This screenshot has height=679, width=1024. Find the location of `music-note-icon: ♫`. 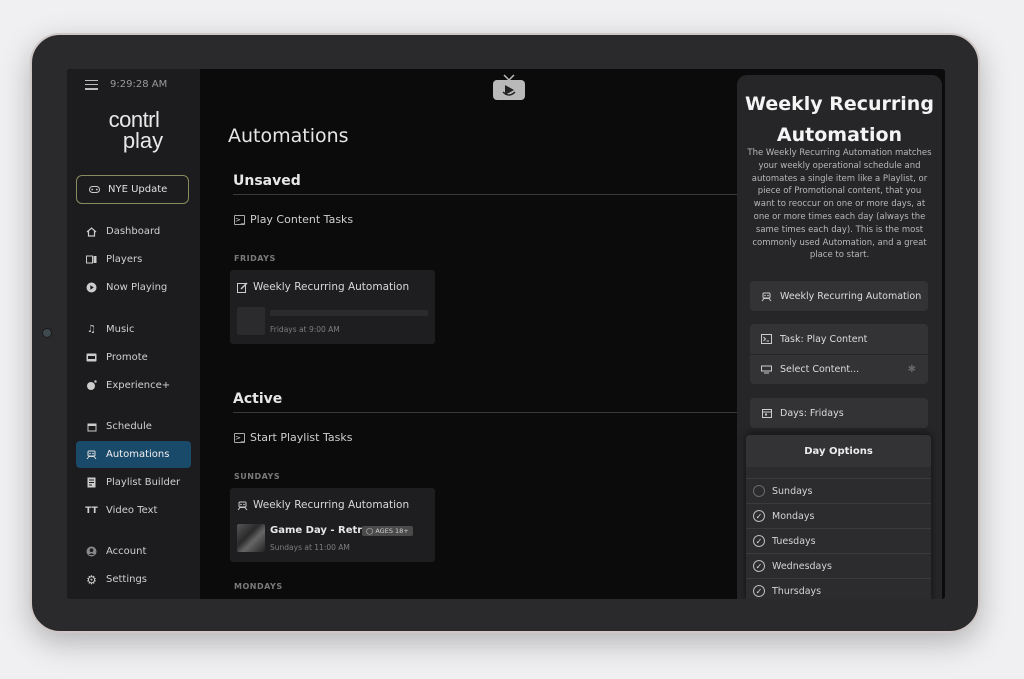

music-note-icon: ♫ is located at coordinates (91, 329).